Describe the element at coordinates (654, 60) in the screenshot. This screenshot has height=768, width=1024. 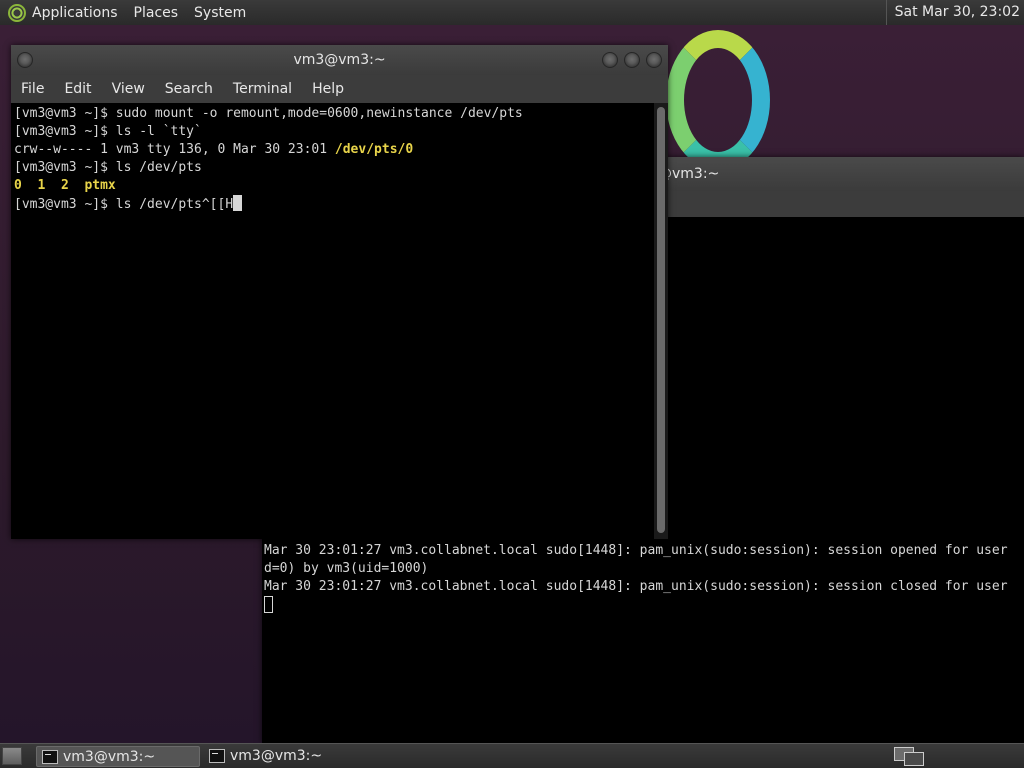
I see `close-icon` at that location.